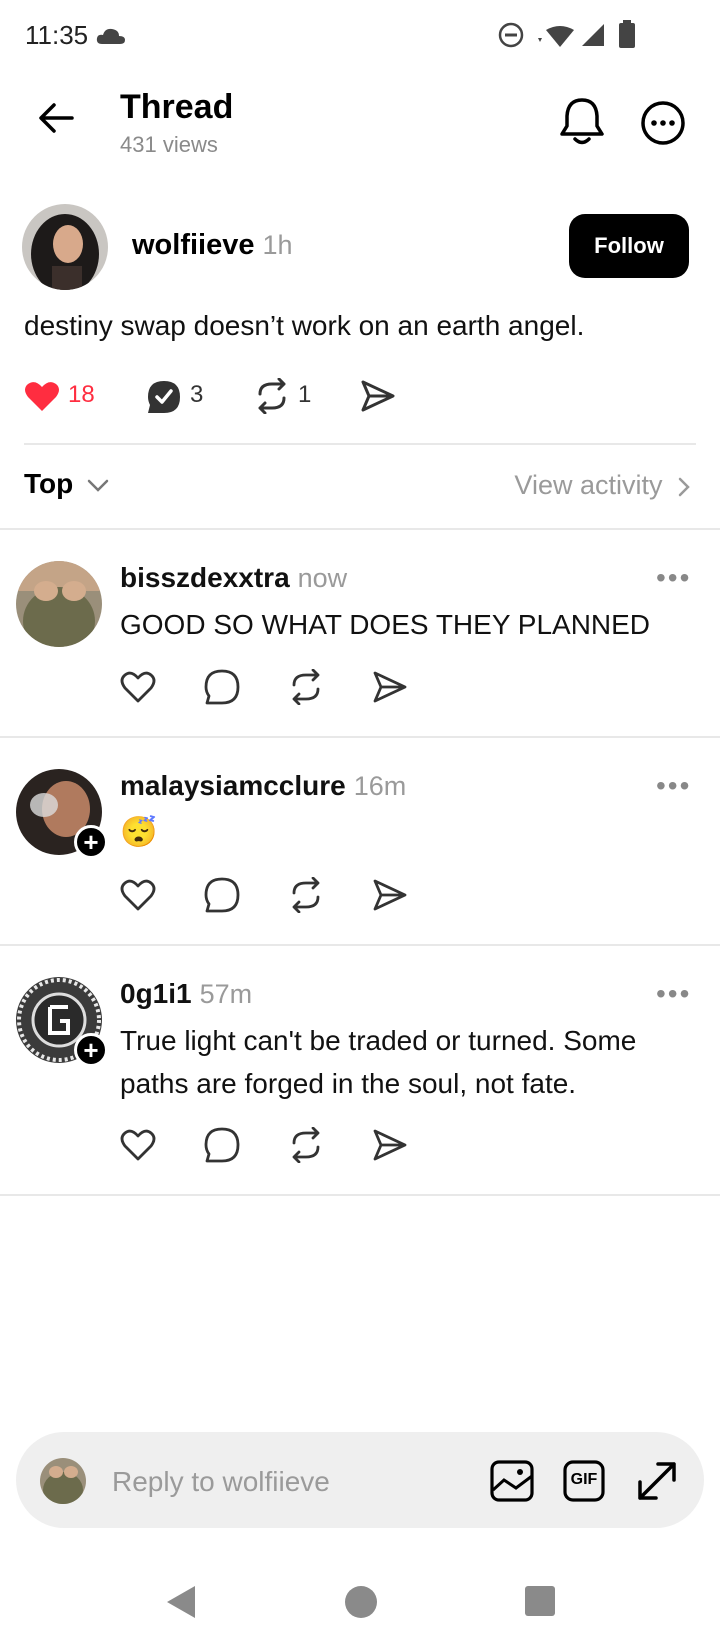 Image resolution: width=720 pixels, height=1650 pixels. What do you see at coordinates (233, 785) in the screenshot?
I see `reply-username: malaysiamcclure` at bounding box center [233, 785].